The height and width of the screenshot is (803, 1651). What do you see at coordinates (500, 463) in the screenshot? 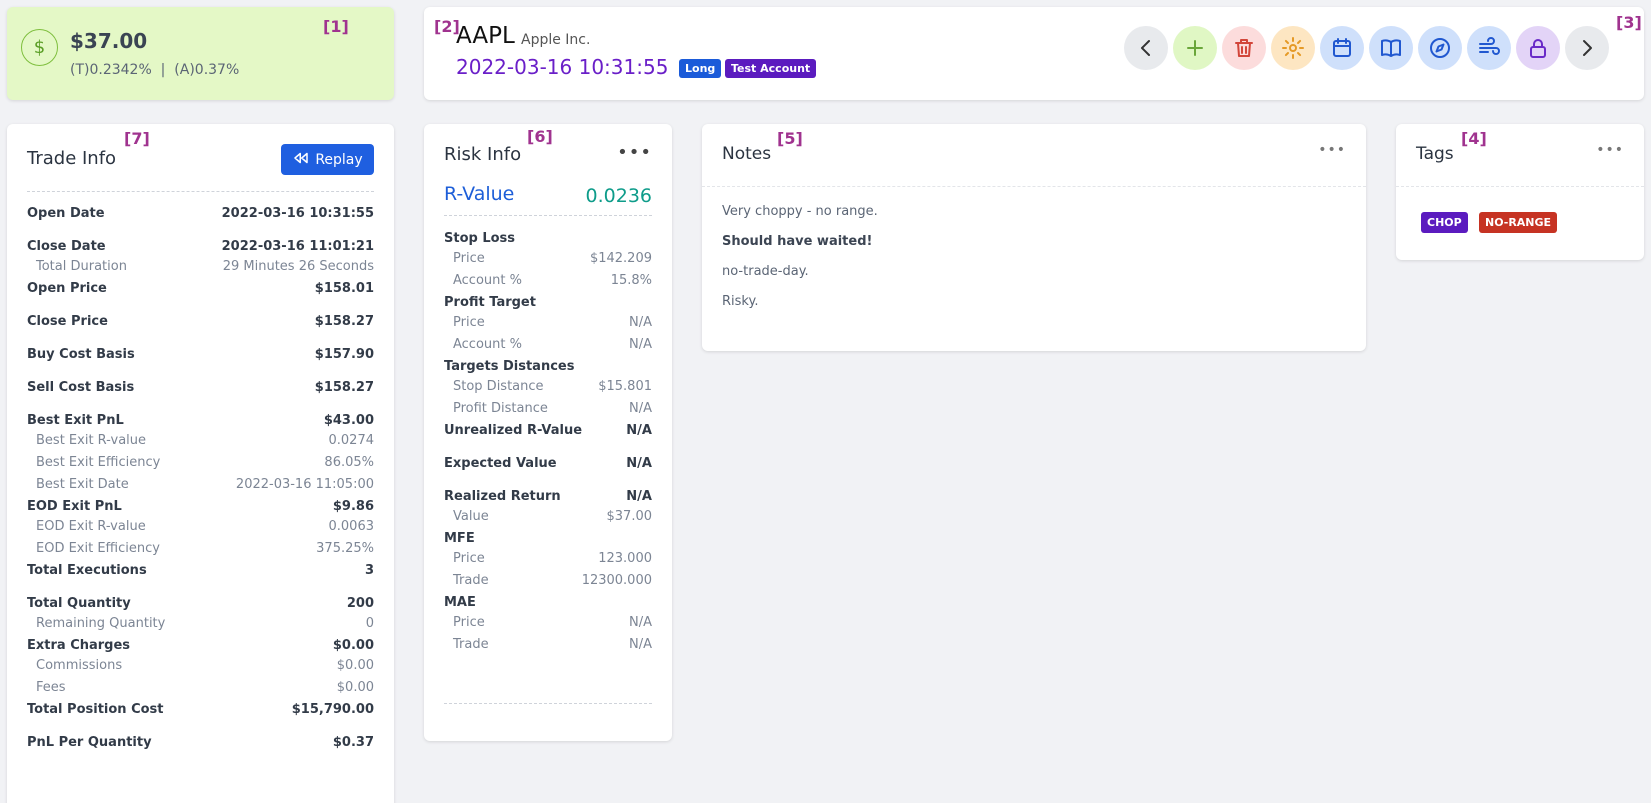
I see `risk-row-label: Expected Value` at bounding box center [500, 463].